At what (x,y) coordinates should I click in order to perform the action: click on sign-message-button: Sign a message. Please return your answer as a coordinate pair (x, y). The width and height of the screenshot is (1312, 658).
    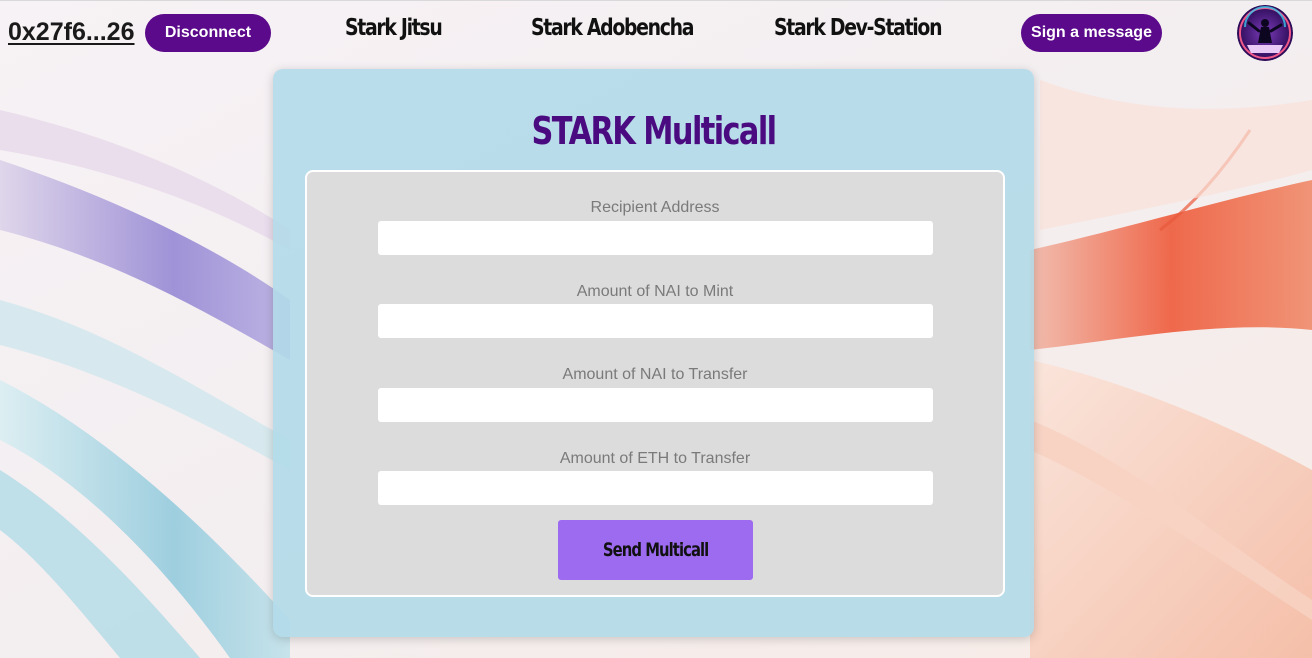
    Looking at the image, I should click on (1091, 33).